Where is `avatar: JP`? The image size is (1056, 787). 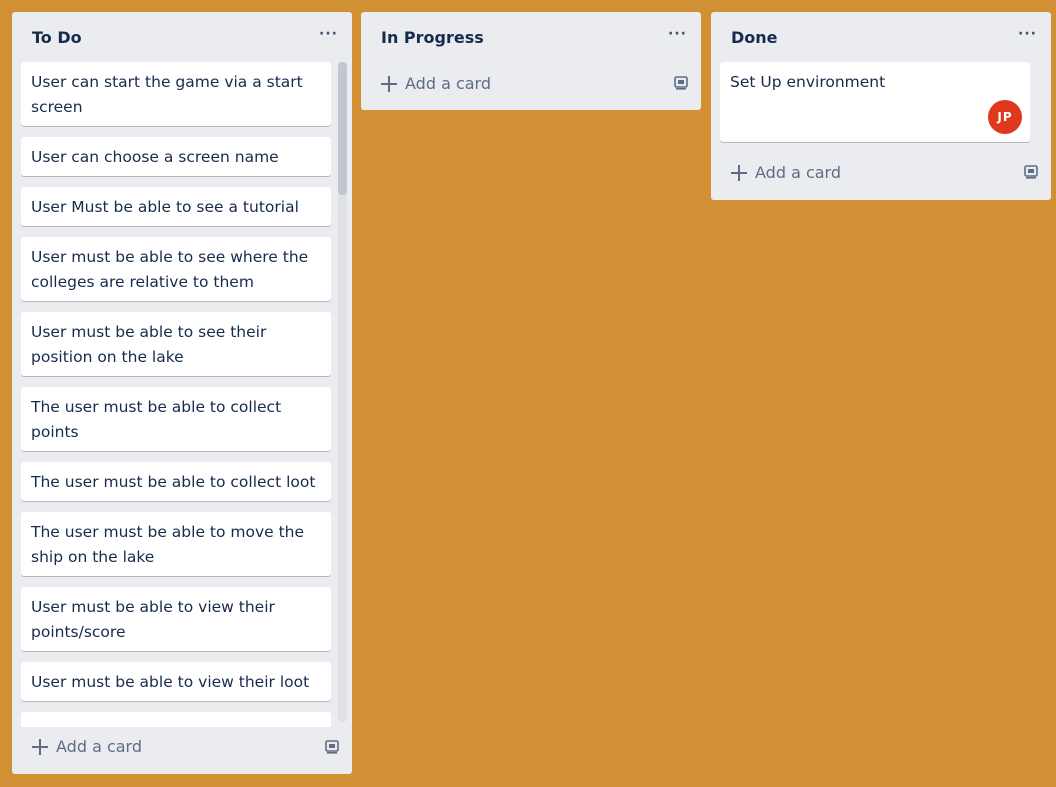
avatar: JP is located at coordinates (1005, 117).